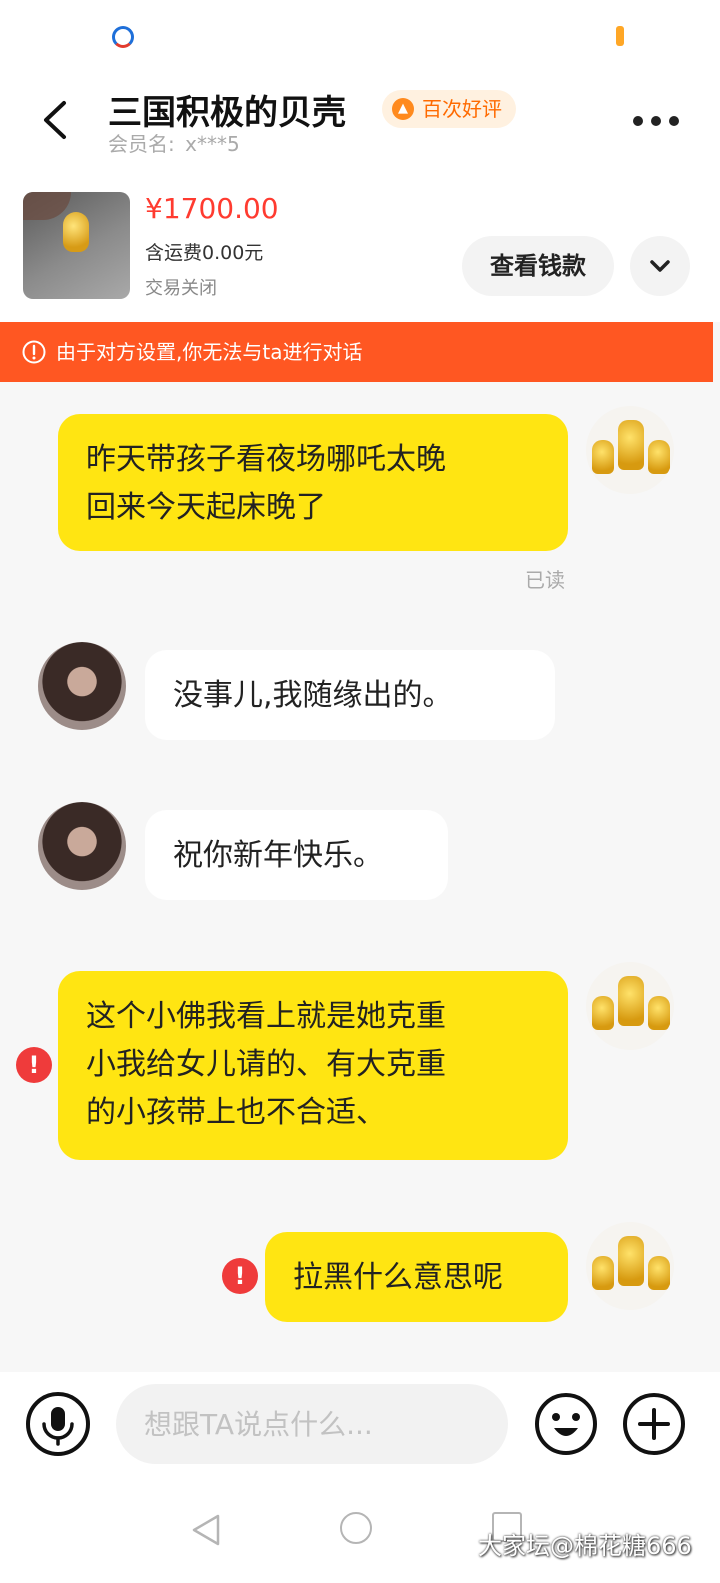 The image size is (720, 1583). I want to click on member-line: 会员名: x***5, so click(174, 142).